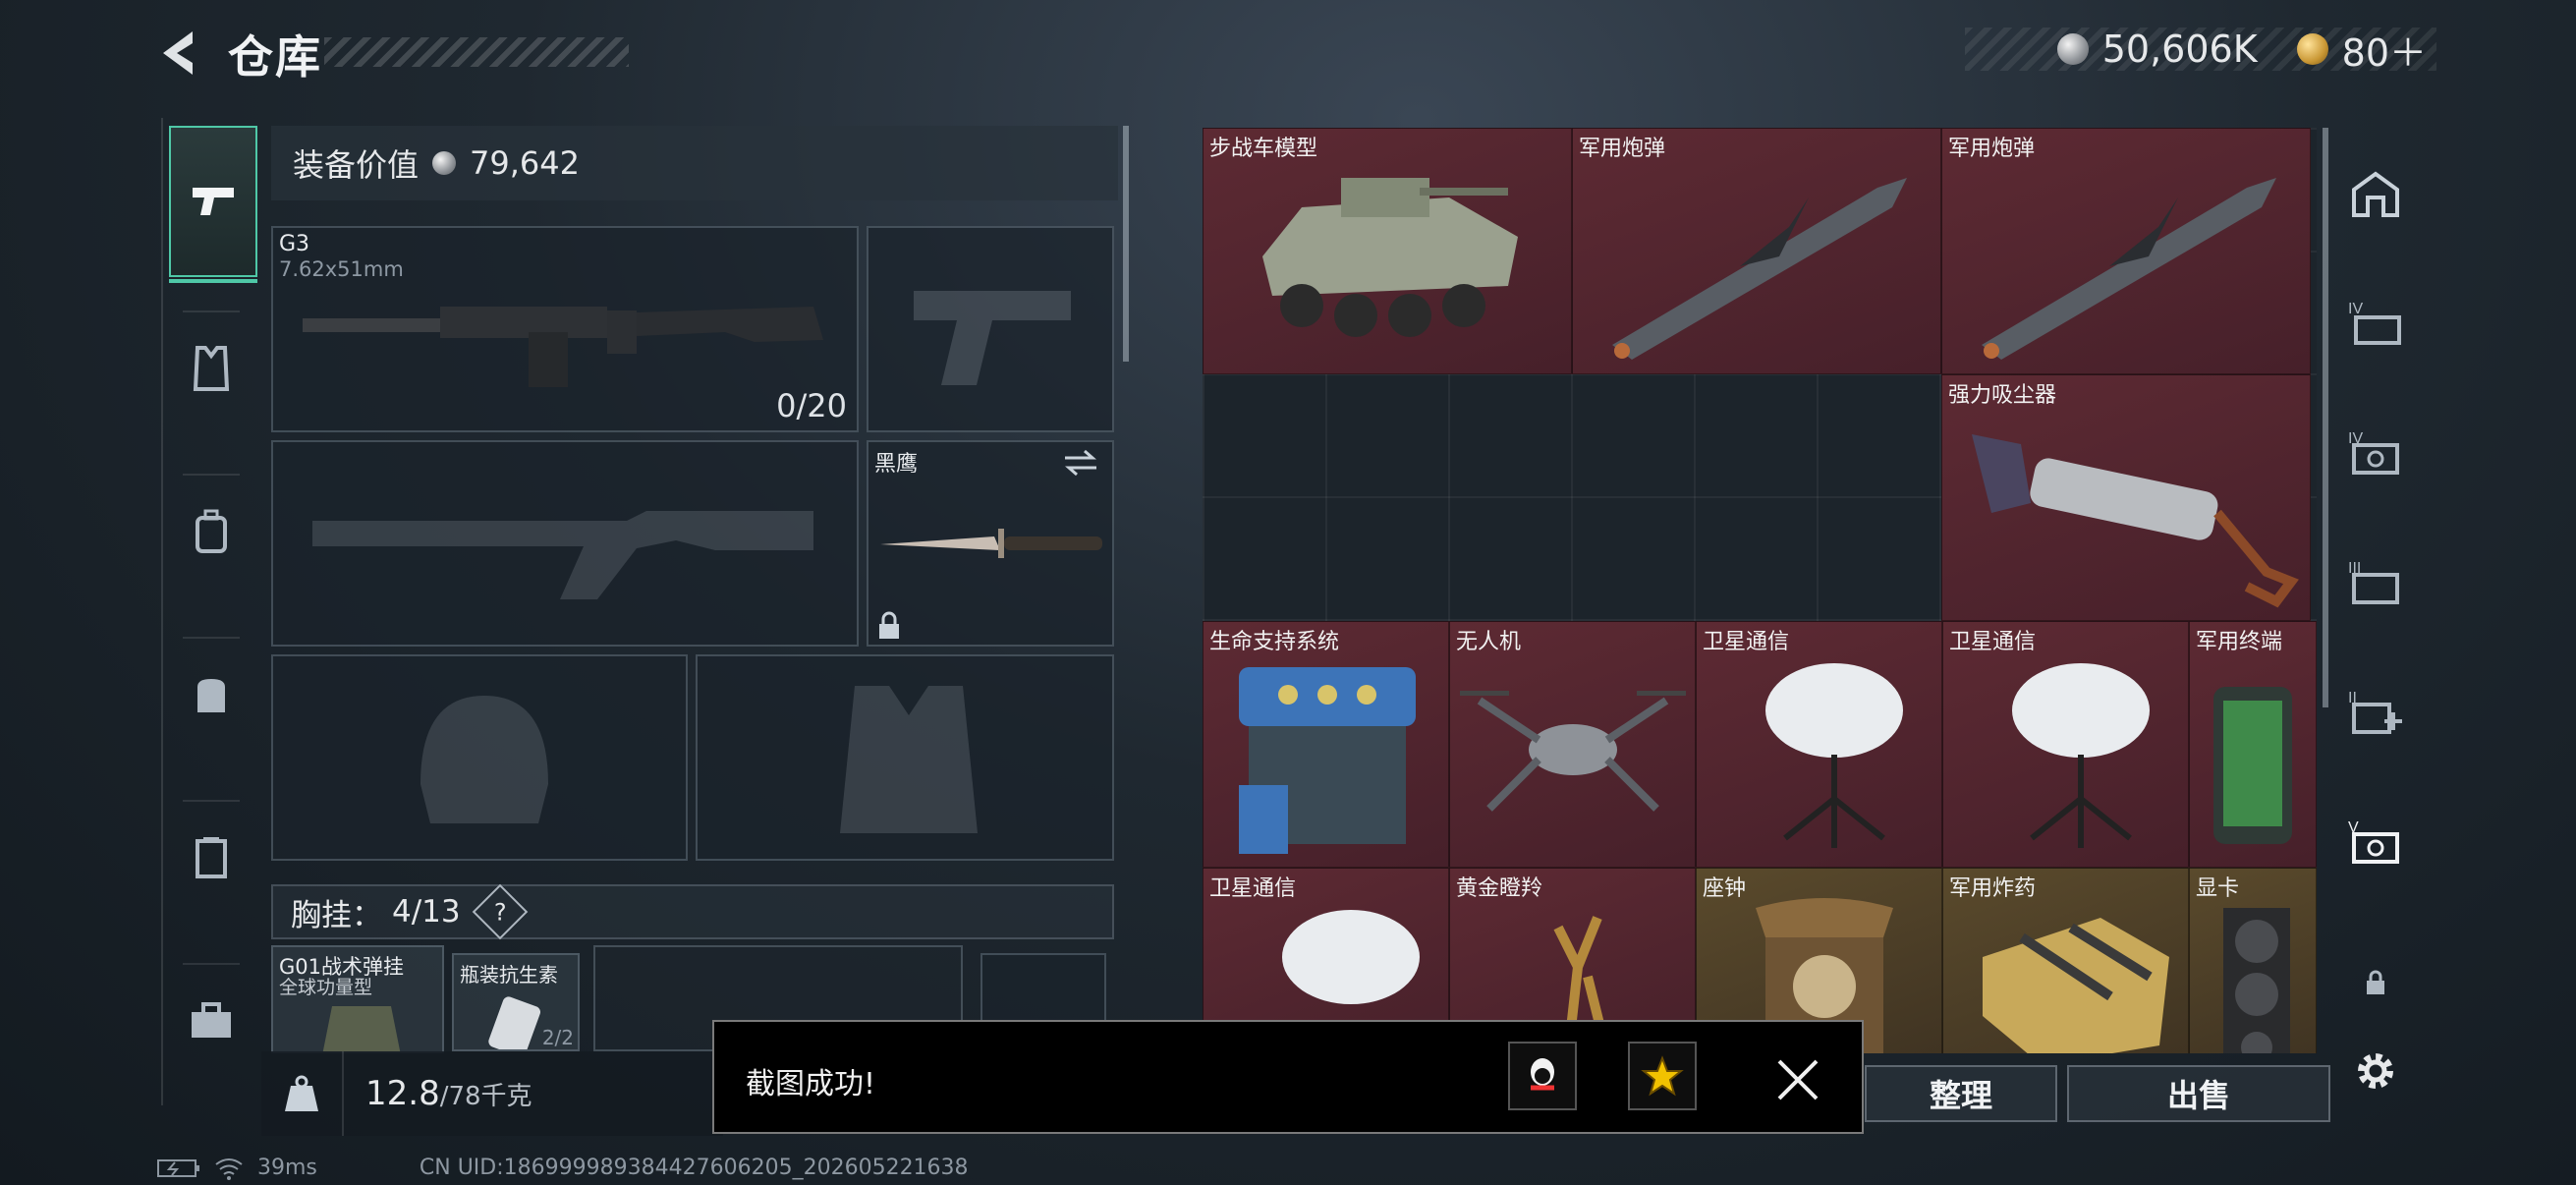  Describe the element at coordinates (229, 1169) in the screenshot. I see `wifi-icon` at that location.